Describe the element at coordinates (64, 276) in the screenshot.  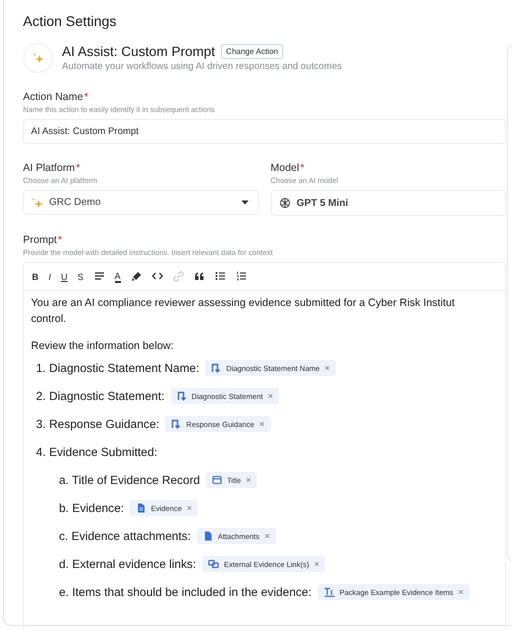
I see `toolbar-underline-button: U` at that location.